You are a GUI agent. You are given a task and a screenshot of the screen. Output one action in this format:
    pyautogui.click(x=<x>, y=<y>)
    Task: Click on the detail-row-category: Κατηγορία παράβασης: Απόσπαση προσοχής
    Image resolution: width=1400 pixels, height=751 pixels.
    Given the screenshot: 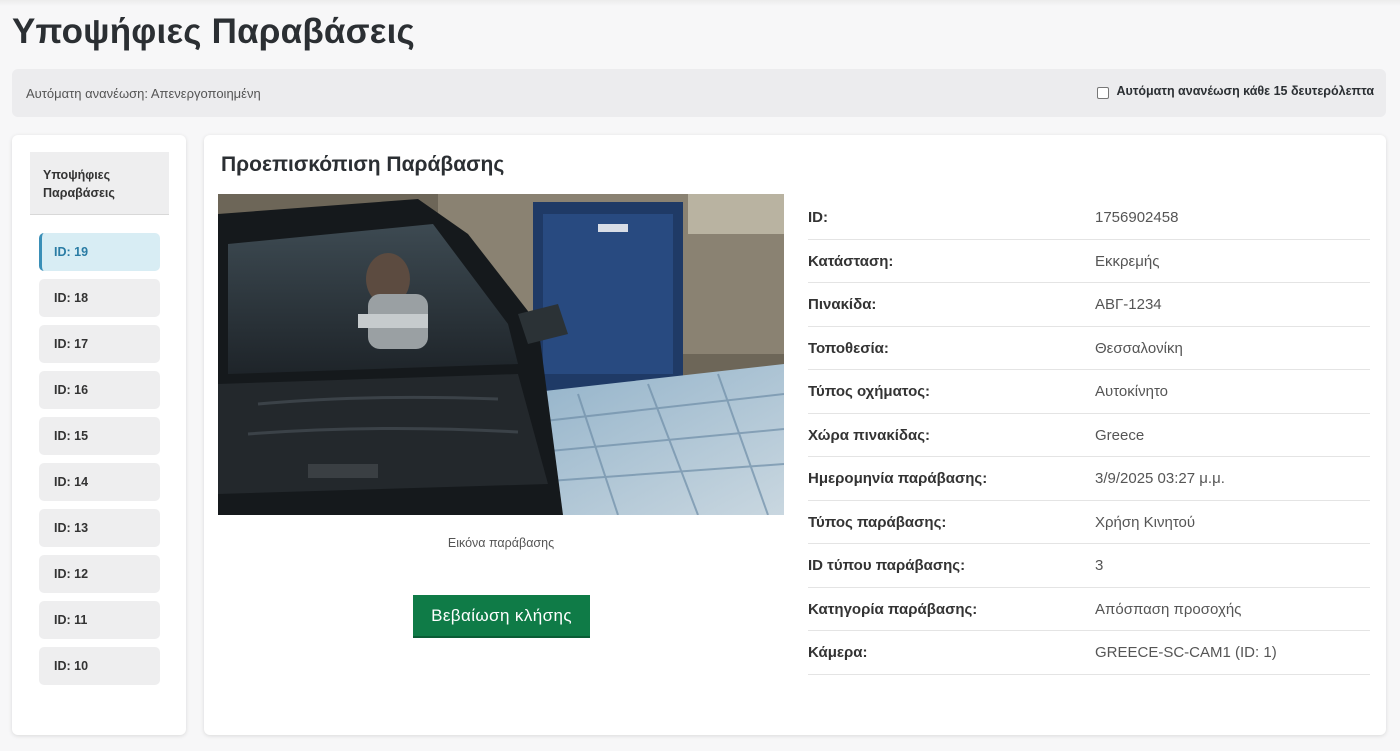 What is the action you would take?
    pyautogui.click(x=1089, y=609)
    